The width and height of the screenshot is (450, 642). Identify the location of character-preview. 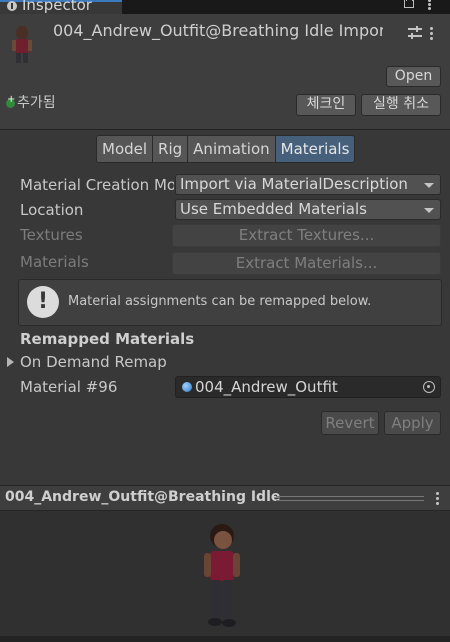
(221, 577).